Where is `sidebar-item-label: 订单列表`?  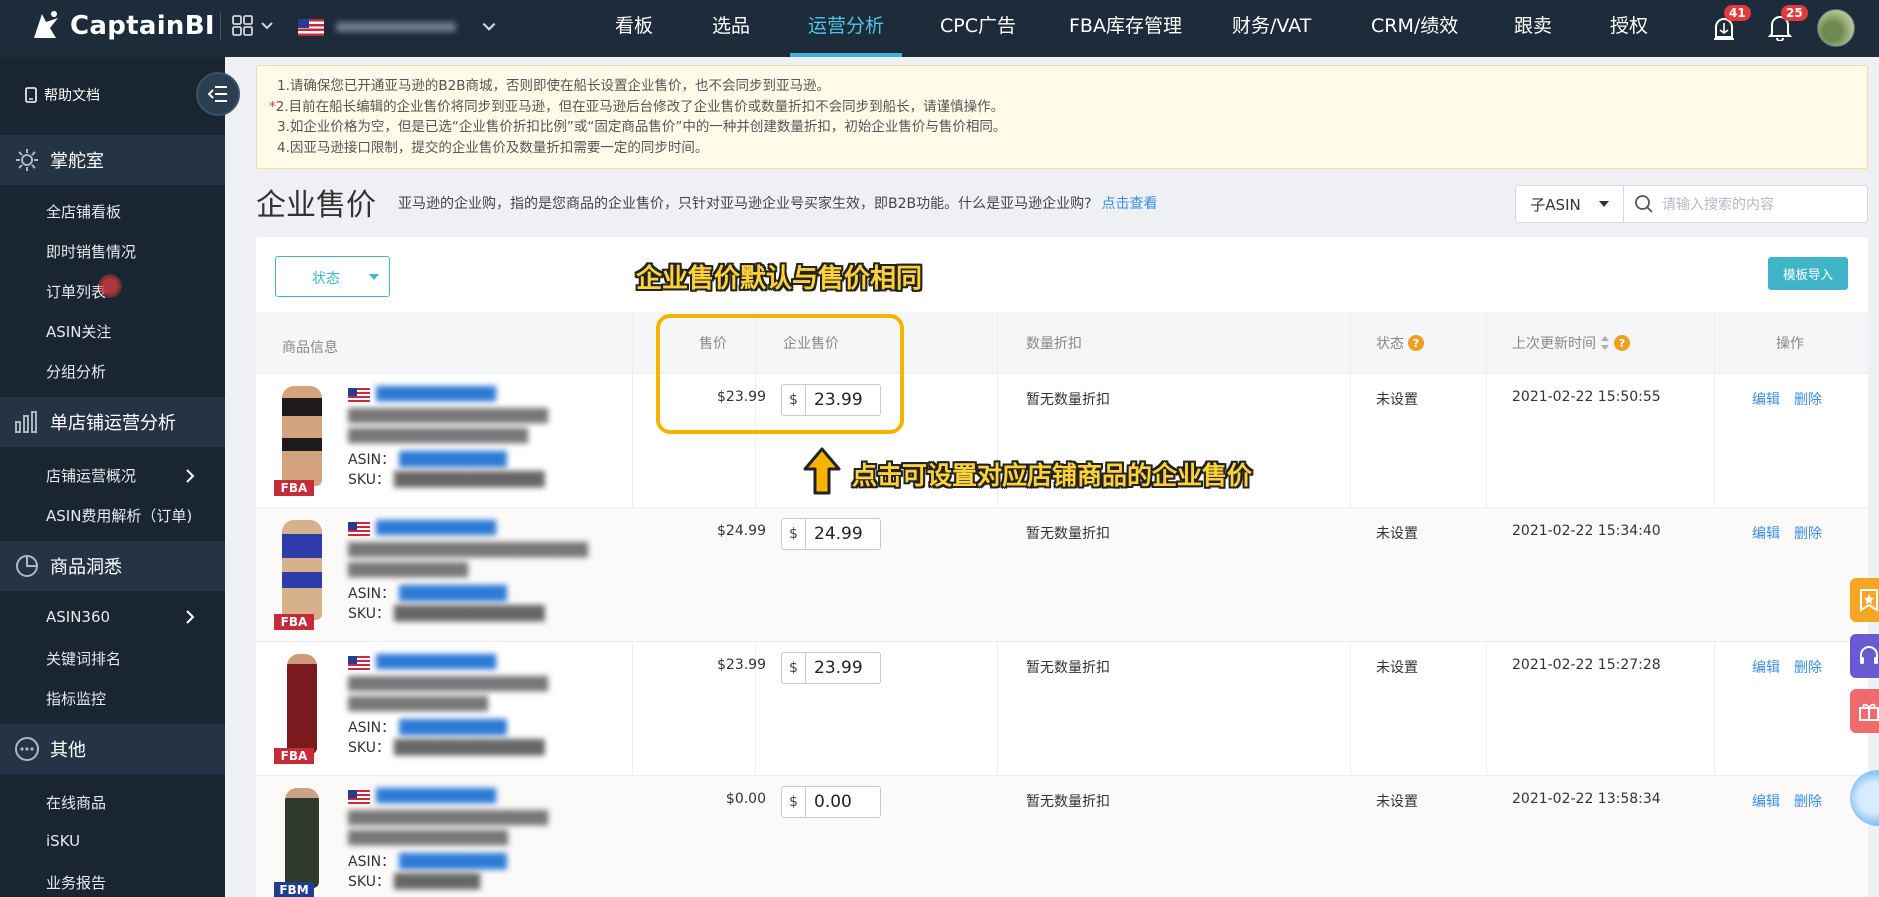 sidebar-item-label: 订单列表 is located at coordinates (76, 292).